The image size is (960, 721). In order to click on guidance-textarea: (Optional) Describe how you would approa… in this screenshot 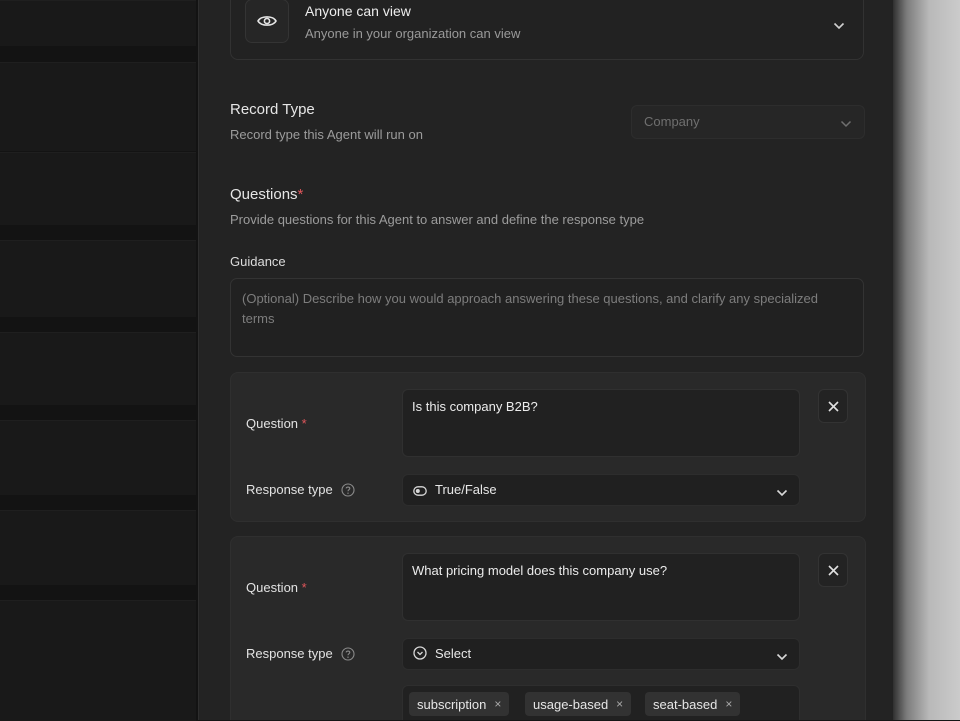, I will do `click(547, 317)`.